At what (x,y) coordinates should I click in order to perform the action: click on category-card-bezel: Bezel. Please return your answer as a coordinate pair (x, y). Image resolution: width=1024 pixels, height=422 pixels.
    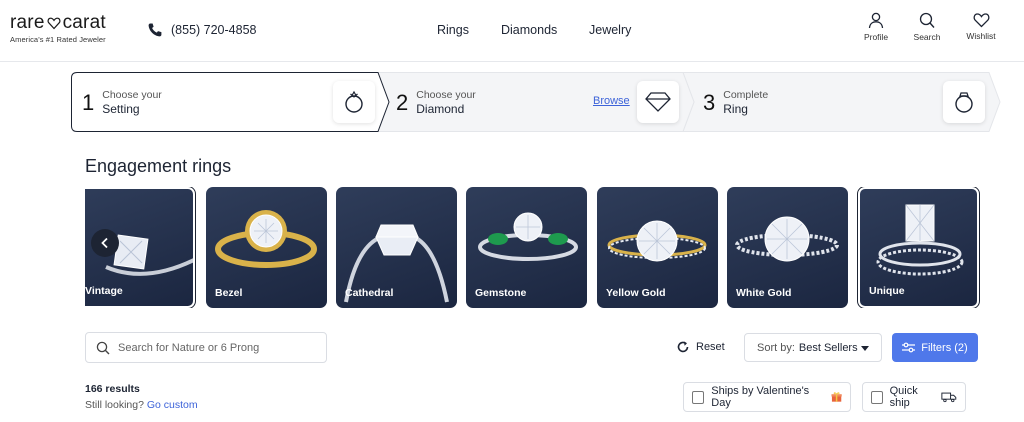
    Looking at the image, I should click on (266, 247).